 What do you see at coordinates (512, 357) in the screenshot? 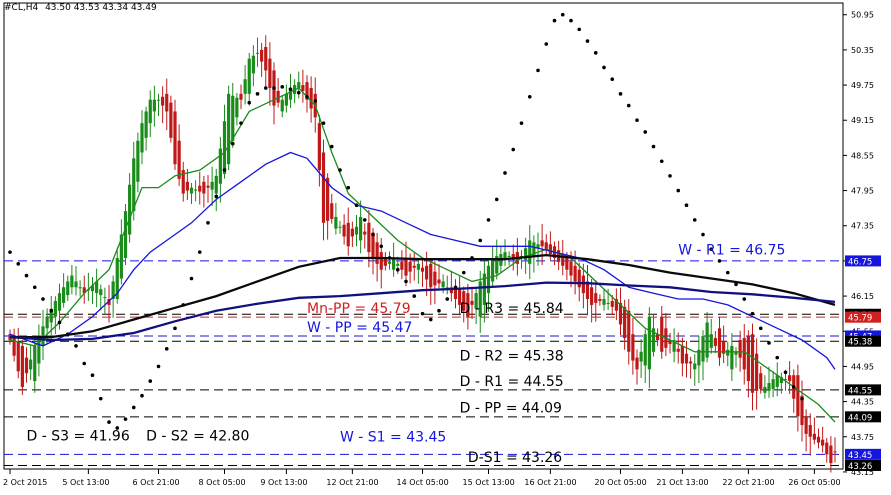
I see `level-label: D - R2 = 45.38` at bounding box center [512, 357].